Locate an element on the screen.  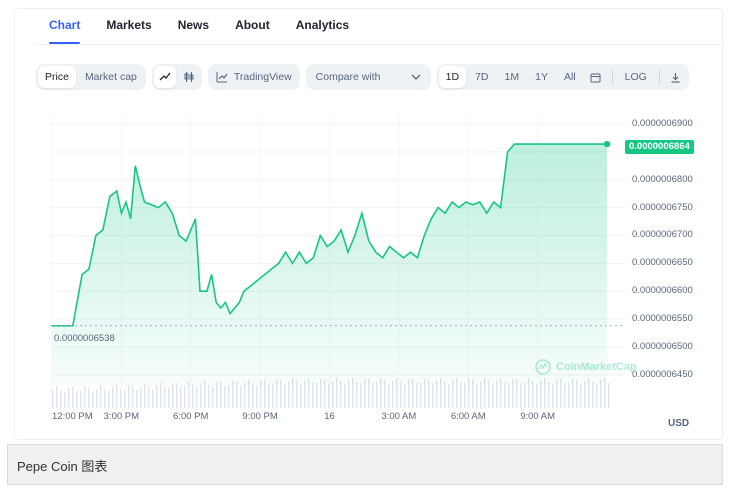
price-button: Price is located at coordinates (57, 77).